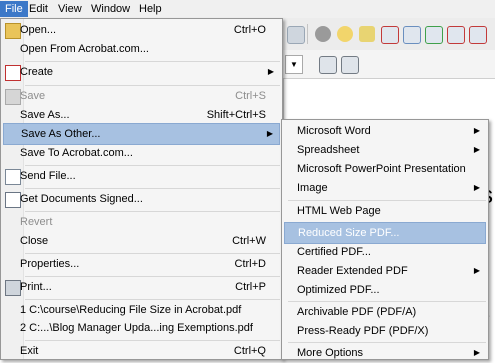 This screenshot has height=363, width=495. Describe the element at coordinates (13, 31) in the screenshot. I see `open-folder-icon` at that location.